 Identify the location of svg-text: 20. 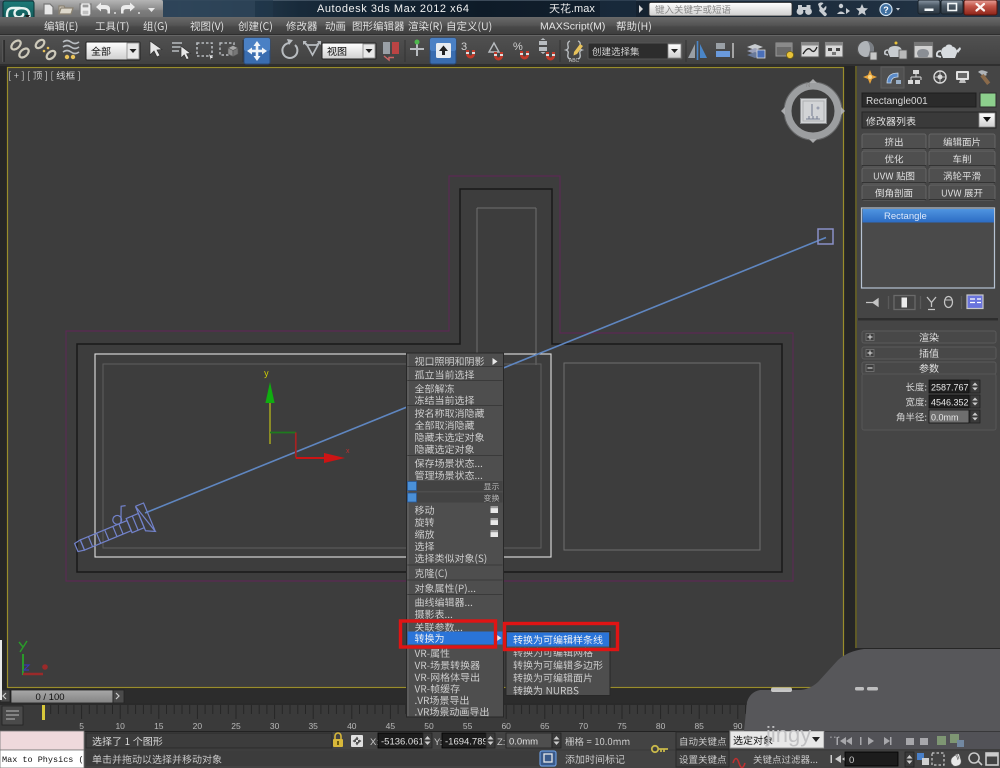
(198, 726).